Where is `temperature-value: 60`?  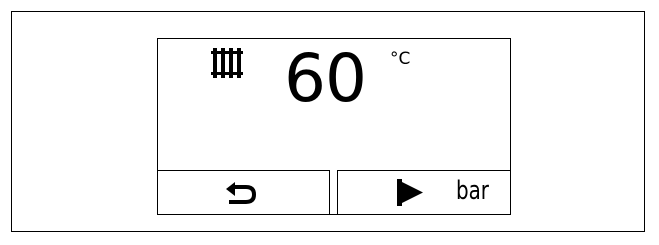 temperature-value: 60 is located at coordinates (325, 78).